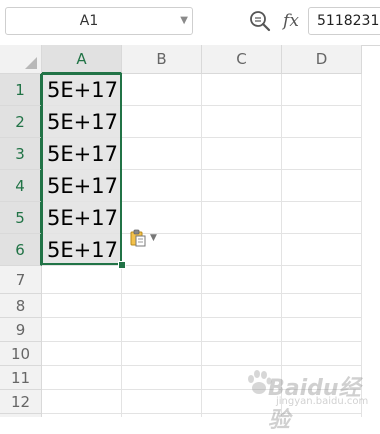  What do you see at coordinates (21, 218) in the screenshot?
I see `row-header-5: 5` at bounding box center [21, 218].